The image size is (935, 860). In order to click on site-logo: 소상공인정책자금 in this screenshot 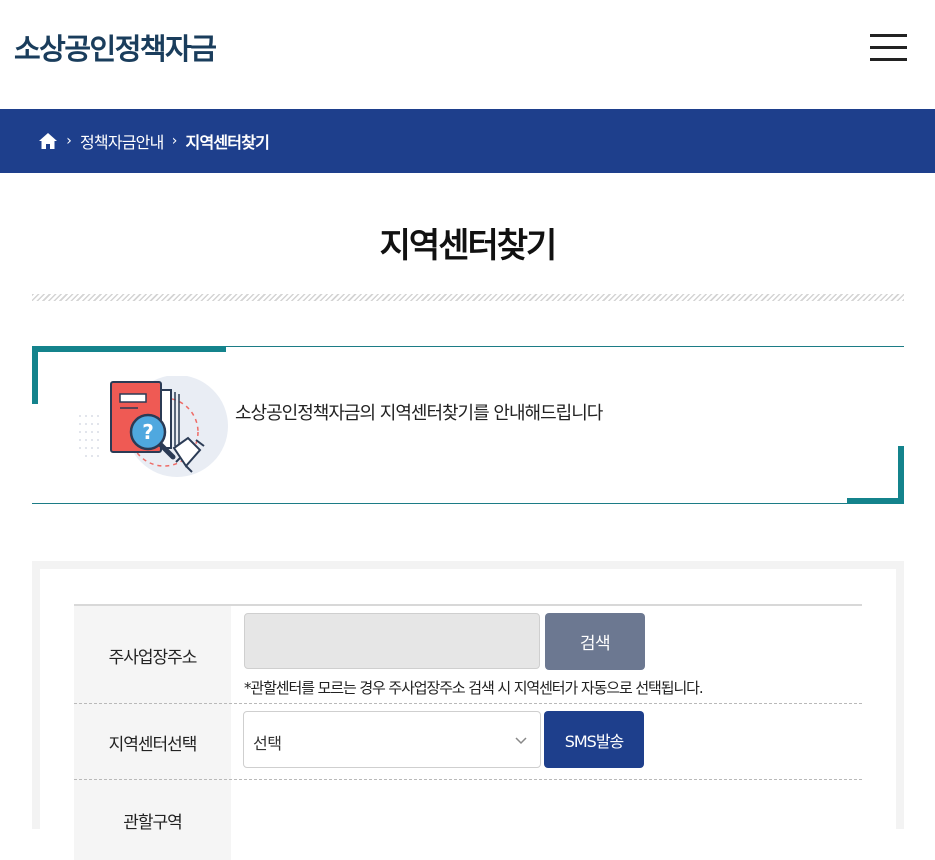, I will do `click(115, 47)`.